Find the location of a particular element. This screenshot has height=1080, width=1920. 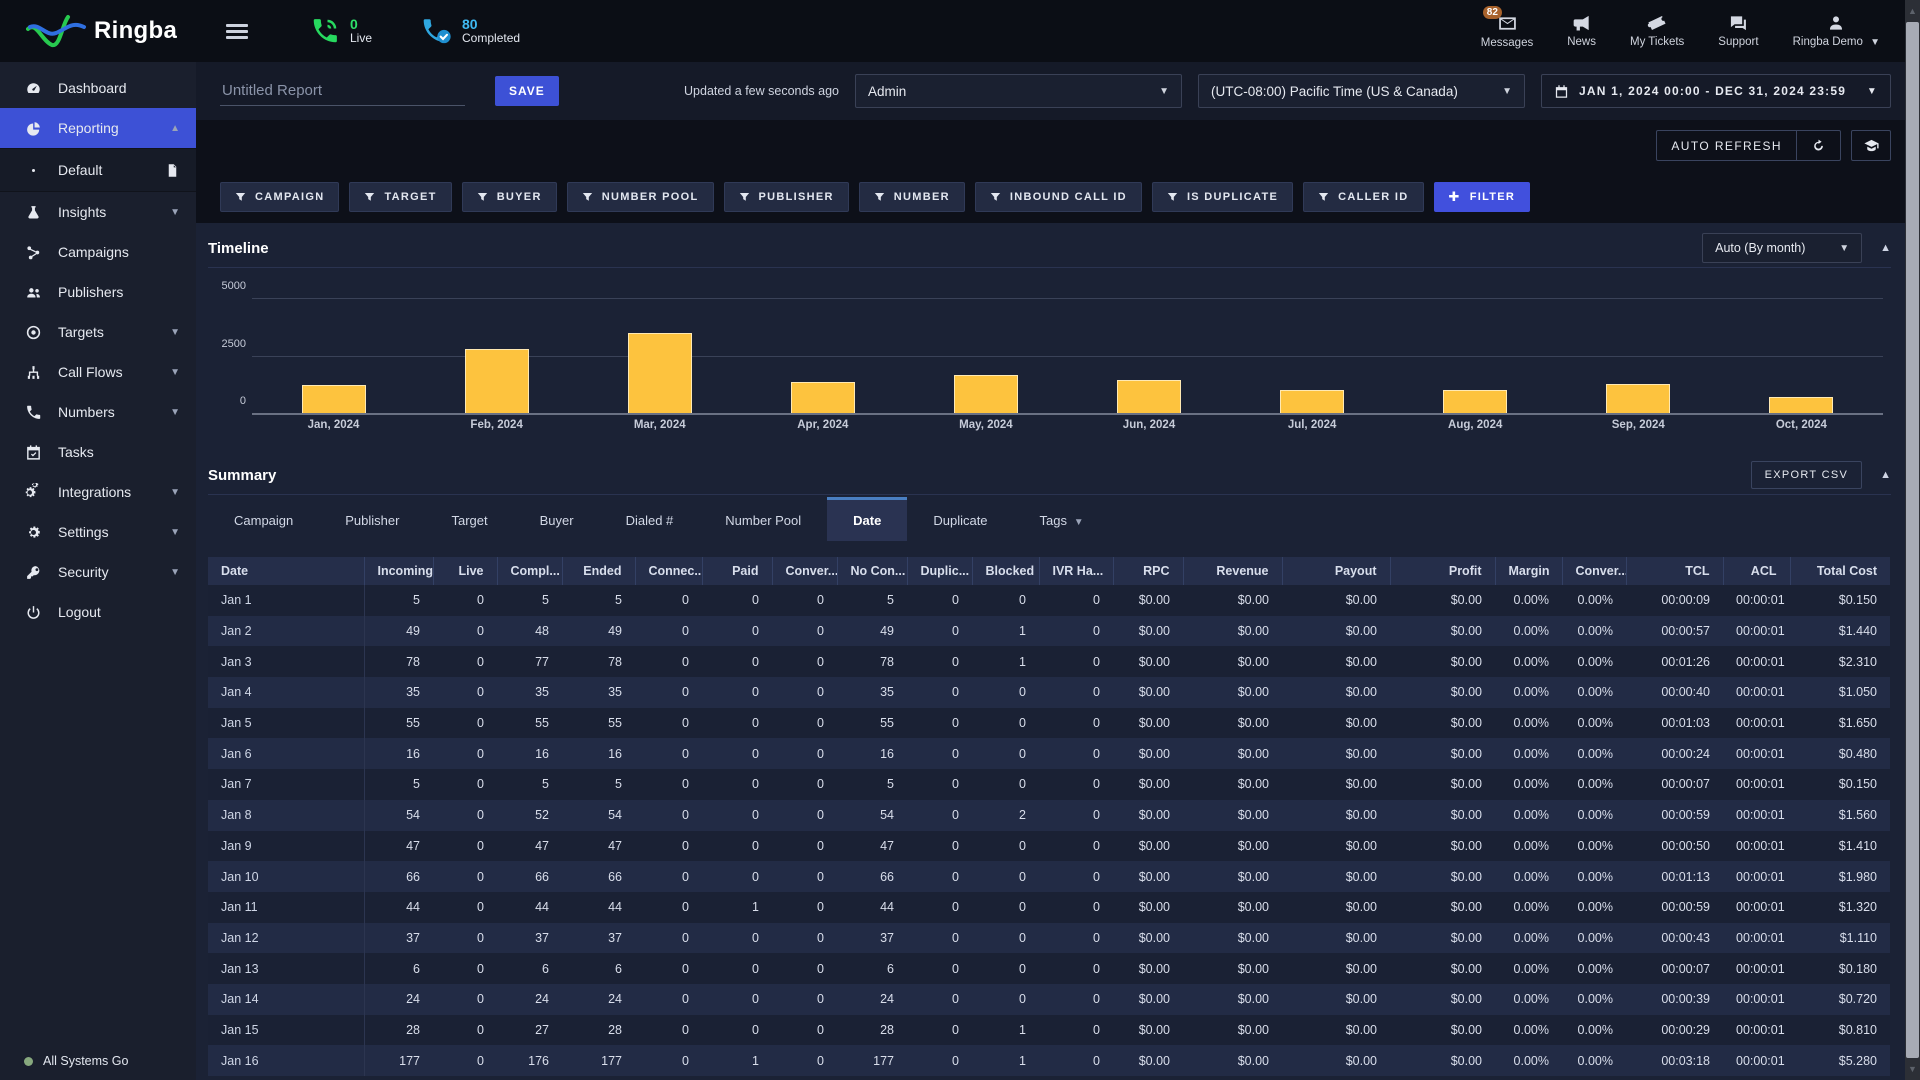

column-header-payout: Payout is located at coordinates (1335, 571).